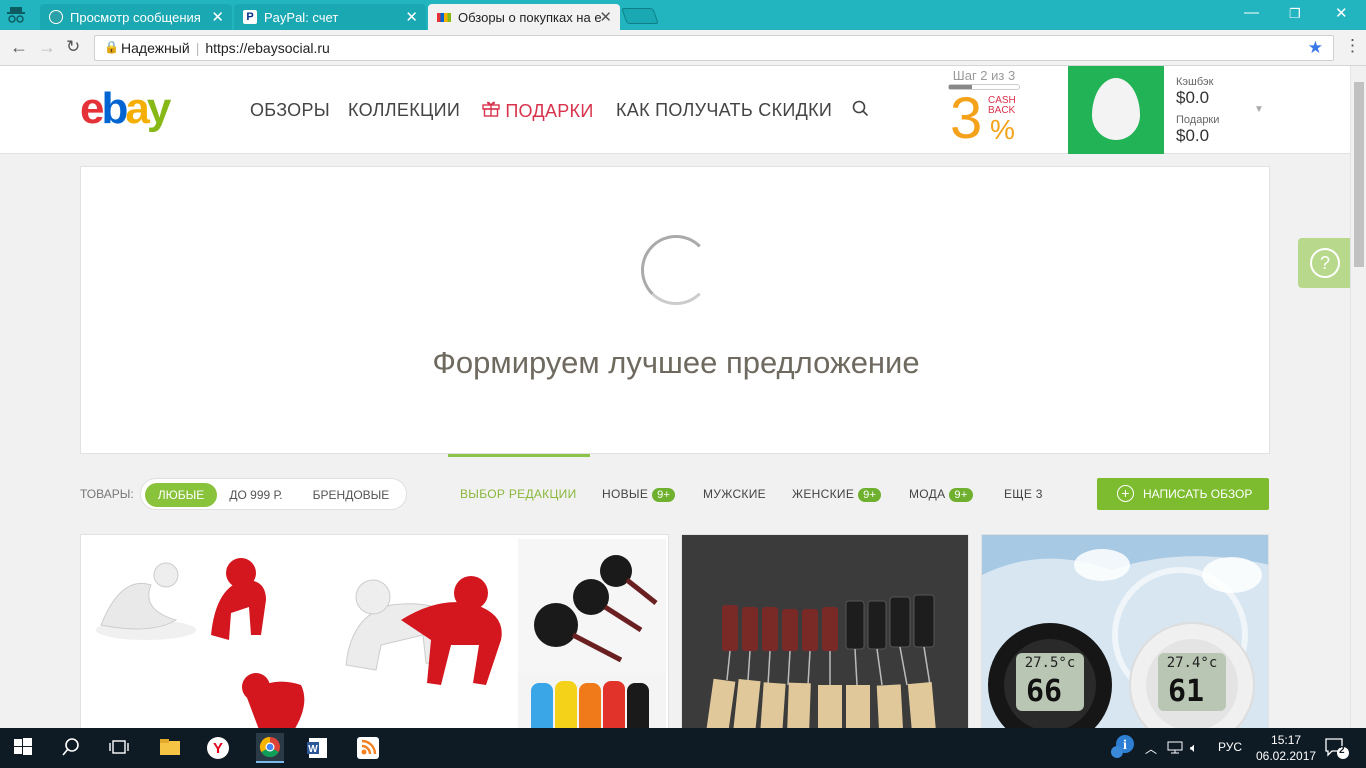 Image resolution: width=1366 pixels, height=768 pixels. What do you see at coordinates (1151, 748) in the screenshot?
I see `show-hidden-icons-icon: ︿` at bounding box center [1151, 748].